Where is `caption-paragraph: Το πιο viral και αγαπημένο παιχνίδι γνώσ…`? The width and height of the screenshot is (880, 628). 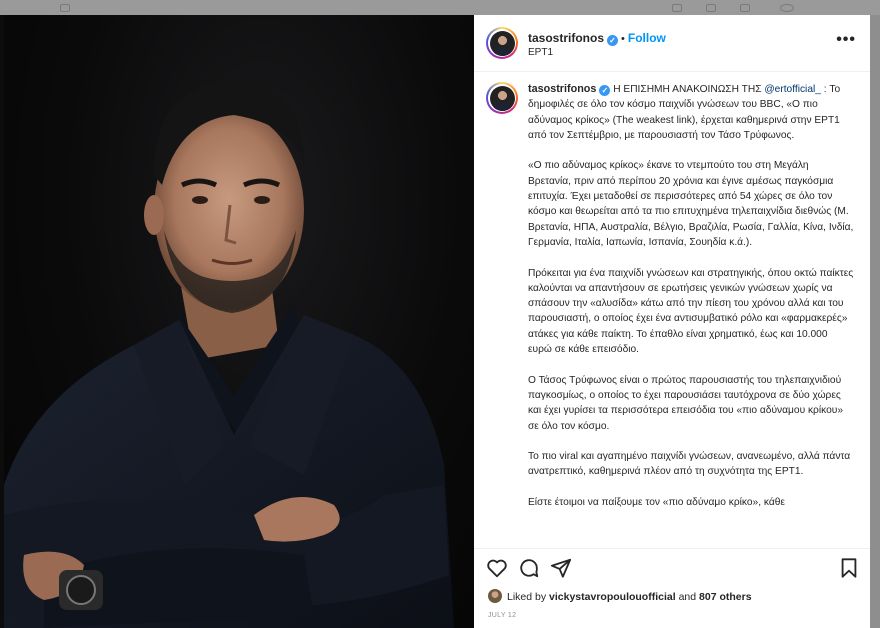
caption-paragraph: Το πιο viral και αγαπημένο παιχνίδι γνώσ… is located at coordinates (689, 464).